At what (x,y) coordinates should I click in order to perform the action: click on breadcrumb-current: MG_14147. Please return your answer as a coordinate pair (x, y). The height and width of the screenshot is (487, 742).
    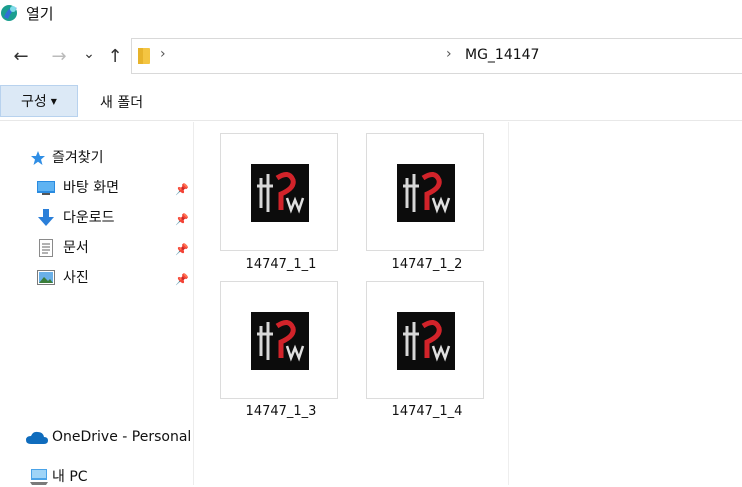
    Looking at the image, I should click on (502, 55).